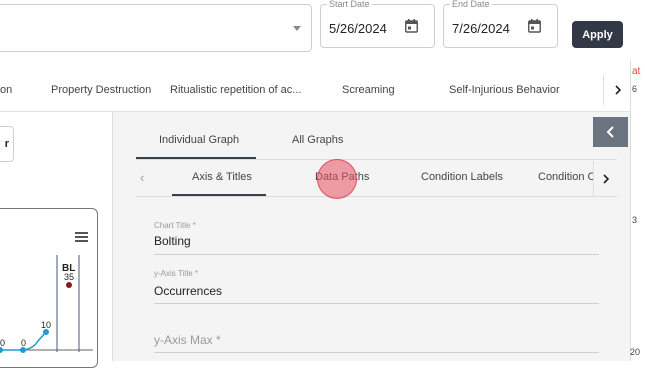 This screenshot has width=645, height=368. What do you see at coordinates (46, 304) in the screenshot?
I see `chart-plot` at bounding box center [46, 304].